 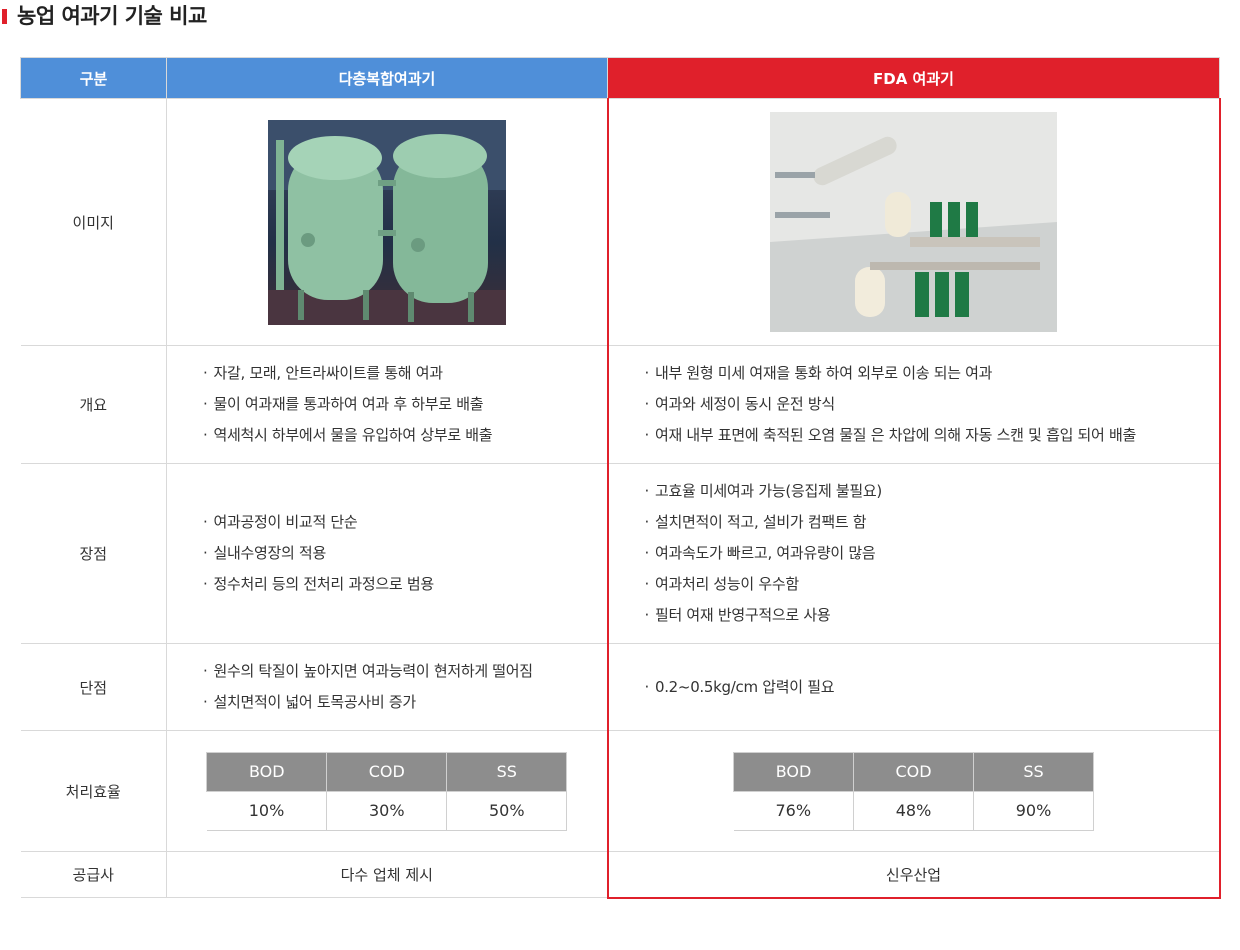 I want to click on page-title-wrap: 농업 여과기 기술 비교, so click(x=103, y=15).